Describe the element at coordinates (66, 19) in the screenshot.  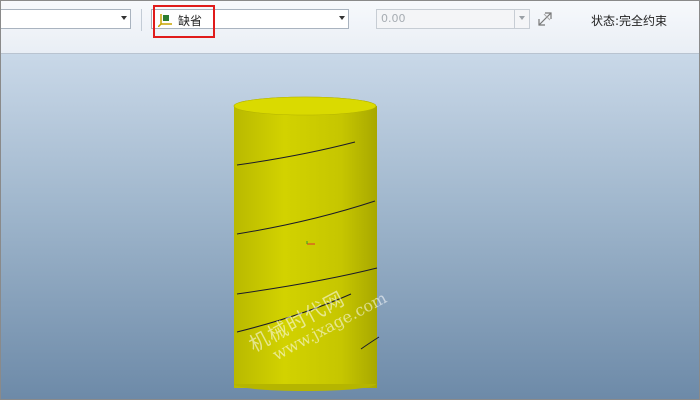
I see `left-combo-box` at that location.